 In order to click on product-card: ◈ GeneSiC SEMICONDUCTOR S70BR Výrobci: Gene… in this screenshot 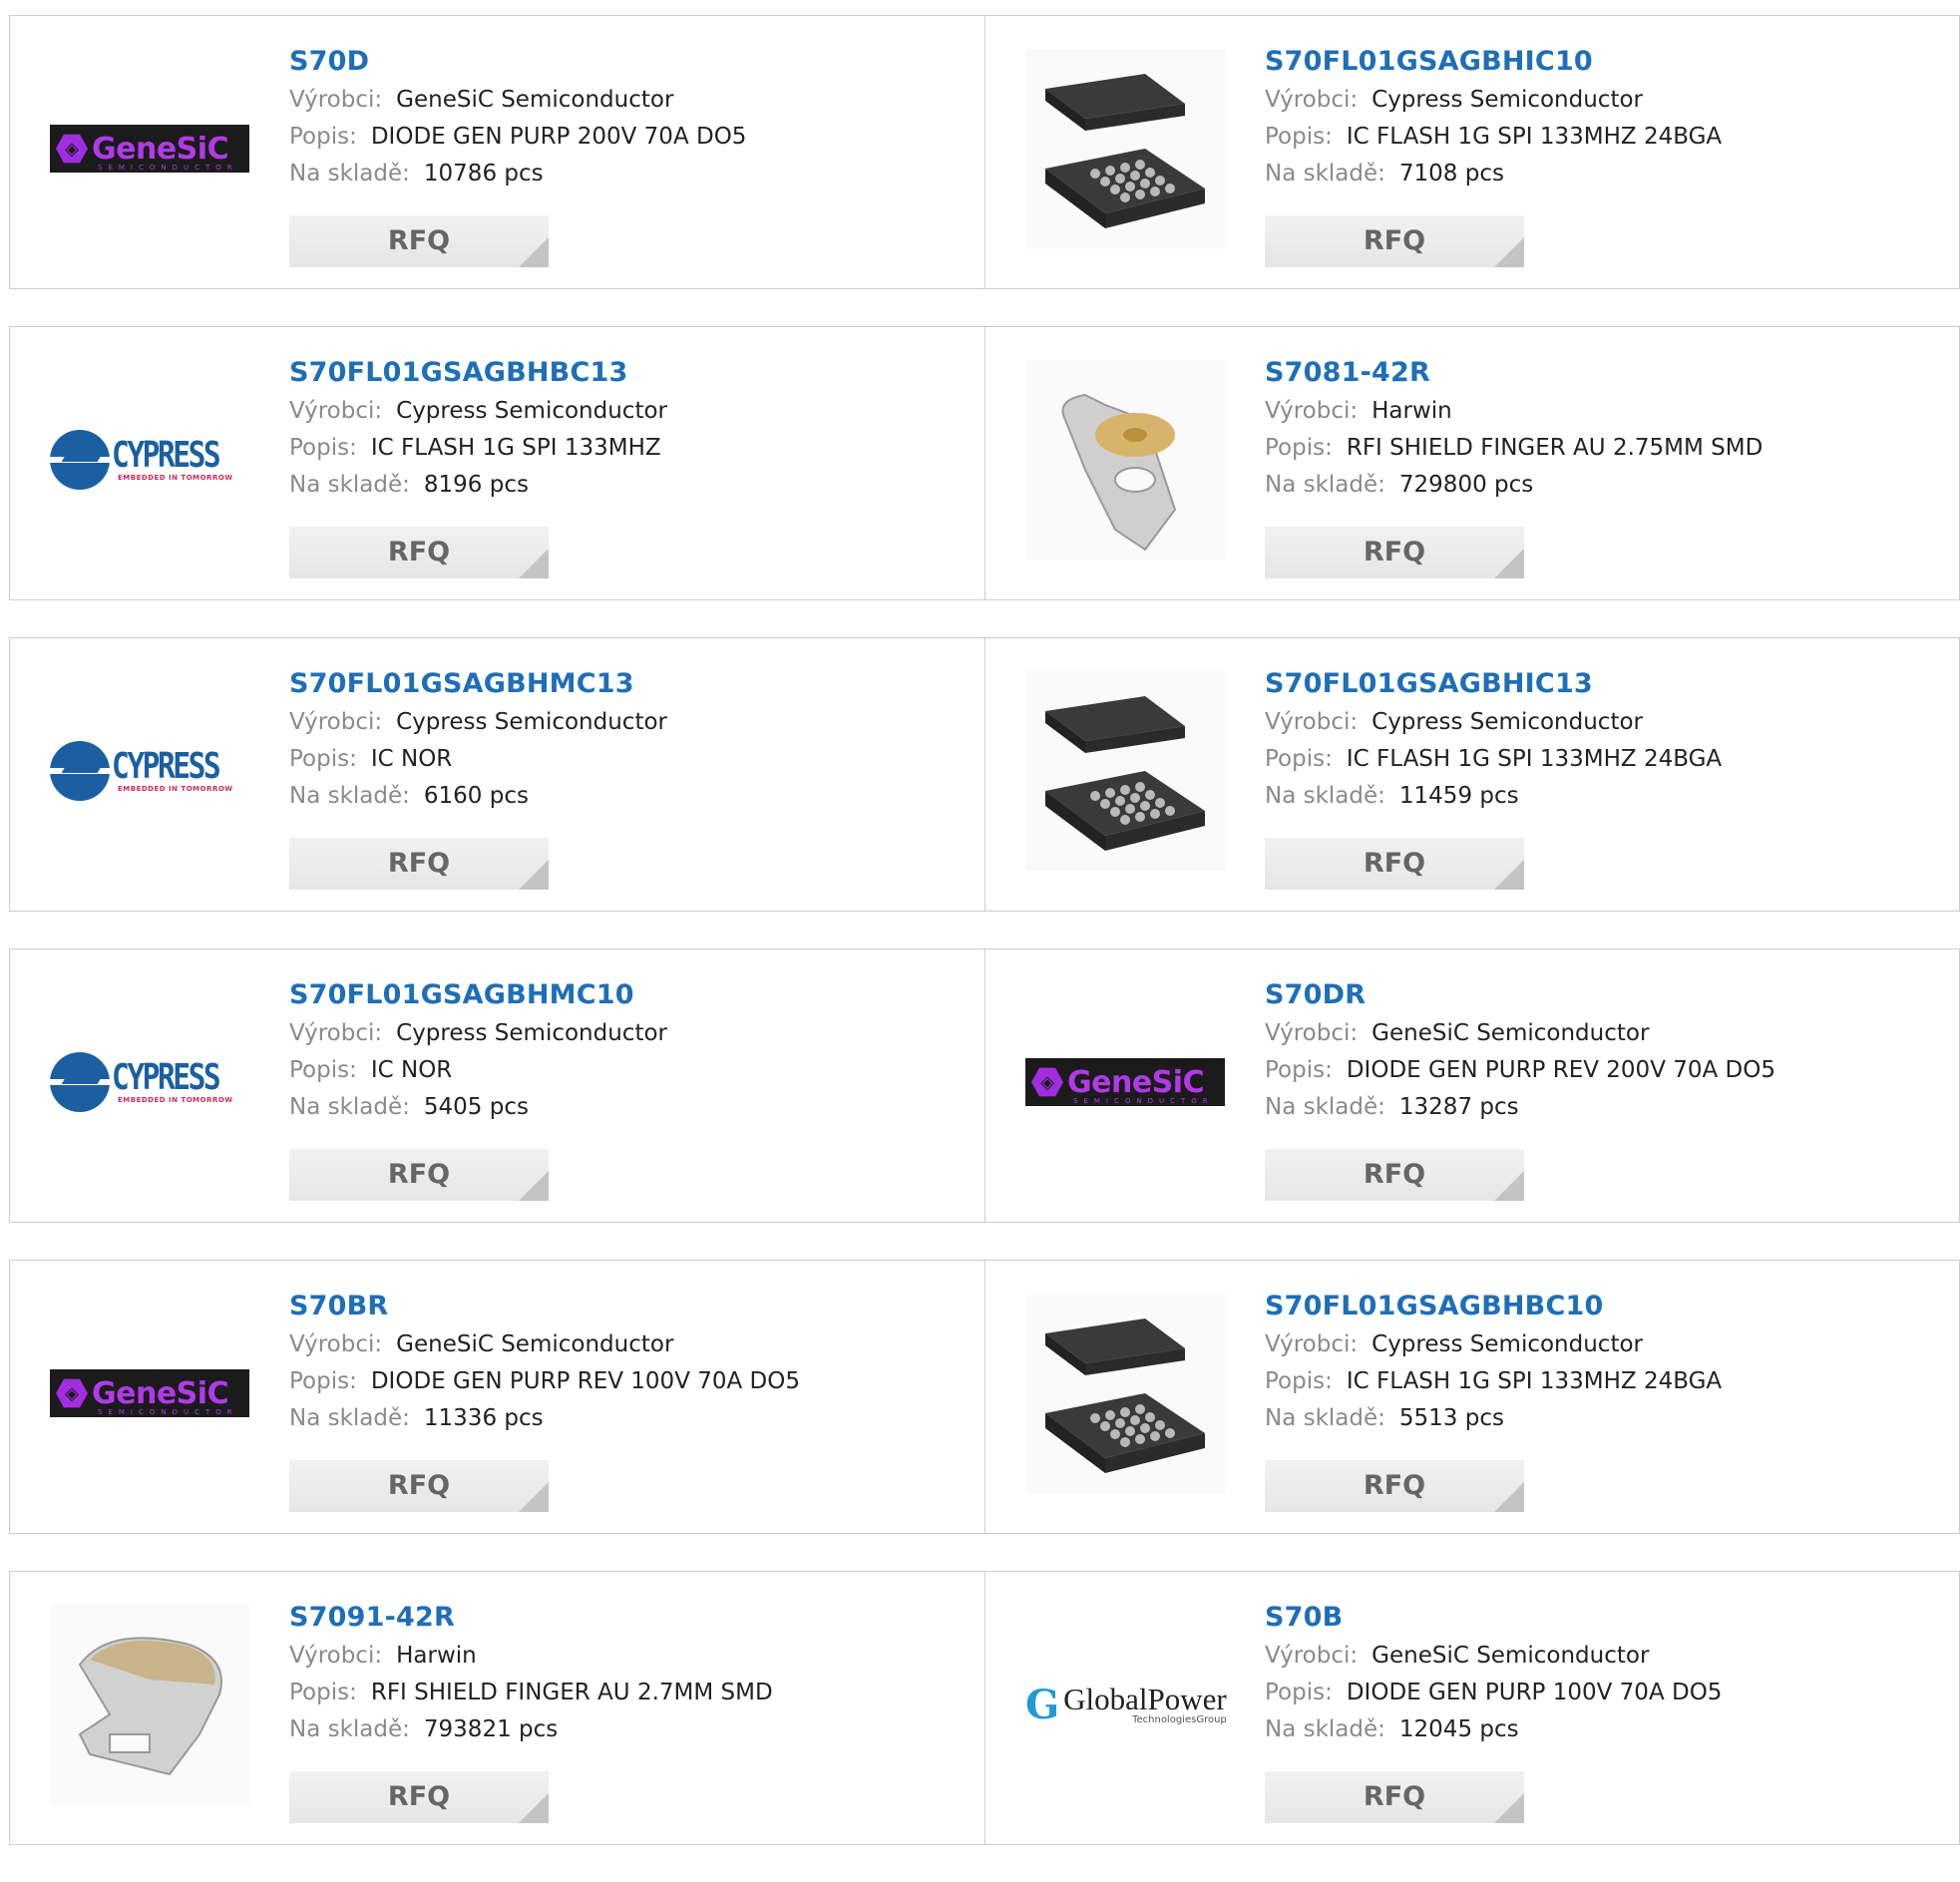, I will do `click(497, 1397)`.